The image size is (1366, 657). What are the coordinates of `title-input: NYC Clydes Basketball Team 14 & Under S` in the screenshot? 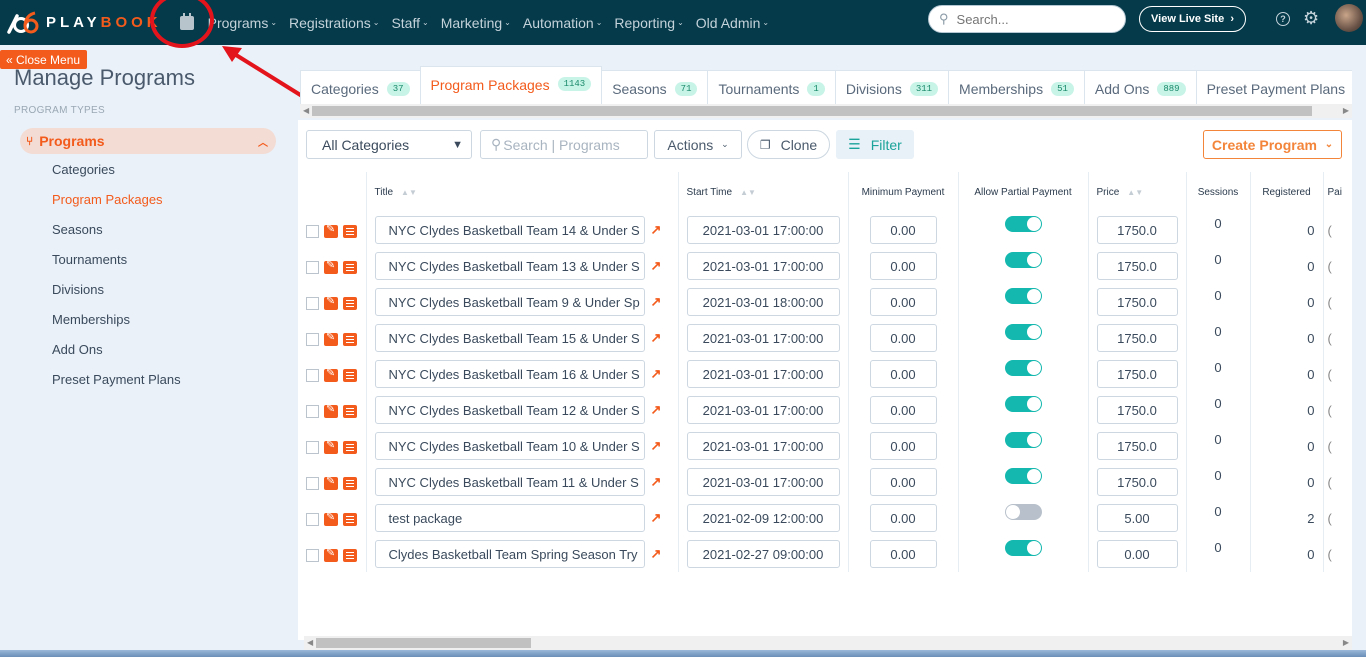 It's located at (509, 230).